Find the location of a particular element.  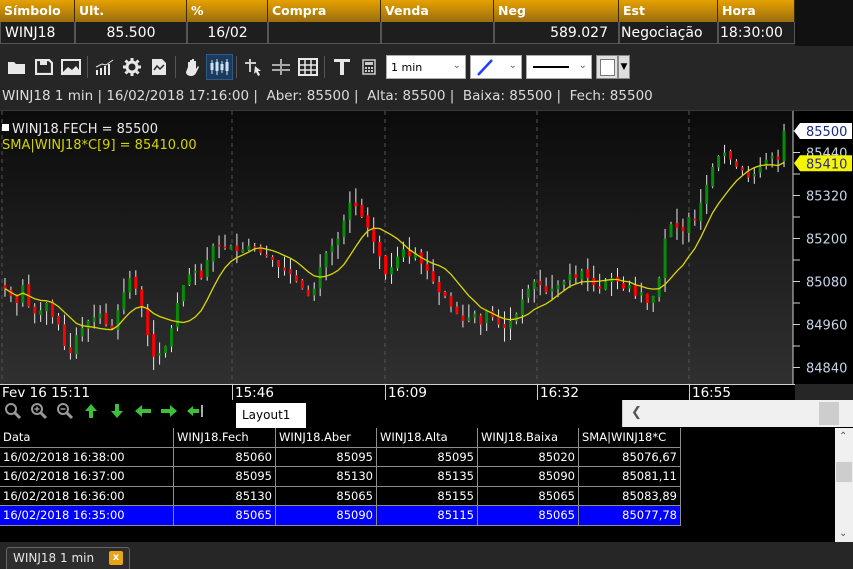

indicators-icon is located at coordinates (104, 67).